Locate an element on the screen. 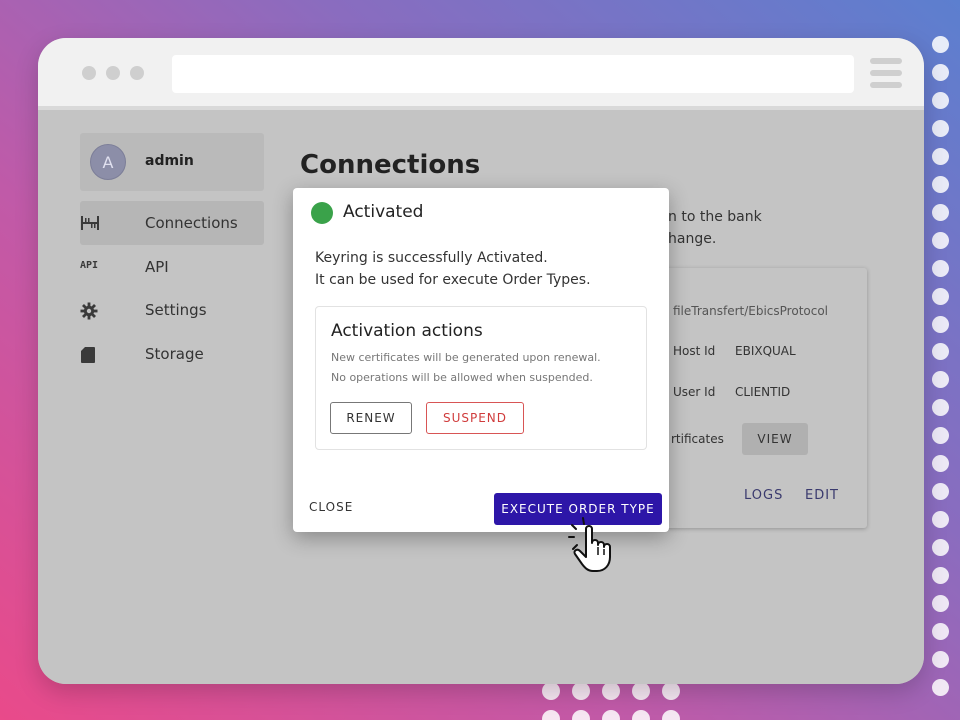 This screenshot has width=960, height=720. host-id-value: EBIXQUAL is located at coordinates (765, 351).